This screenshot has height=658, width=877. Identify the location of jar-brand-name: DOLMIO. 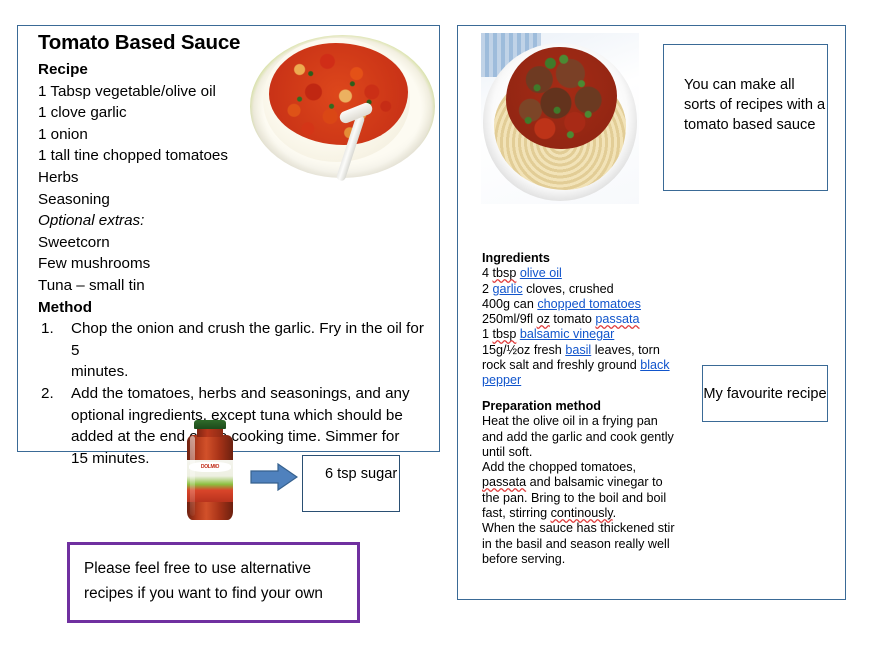
(210, 467).